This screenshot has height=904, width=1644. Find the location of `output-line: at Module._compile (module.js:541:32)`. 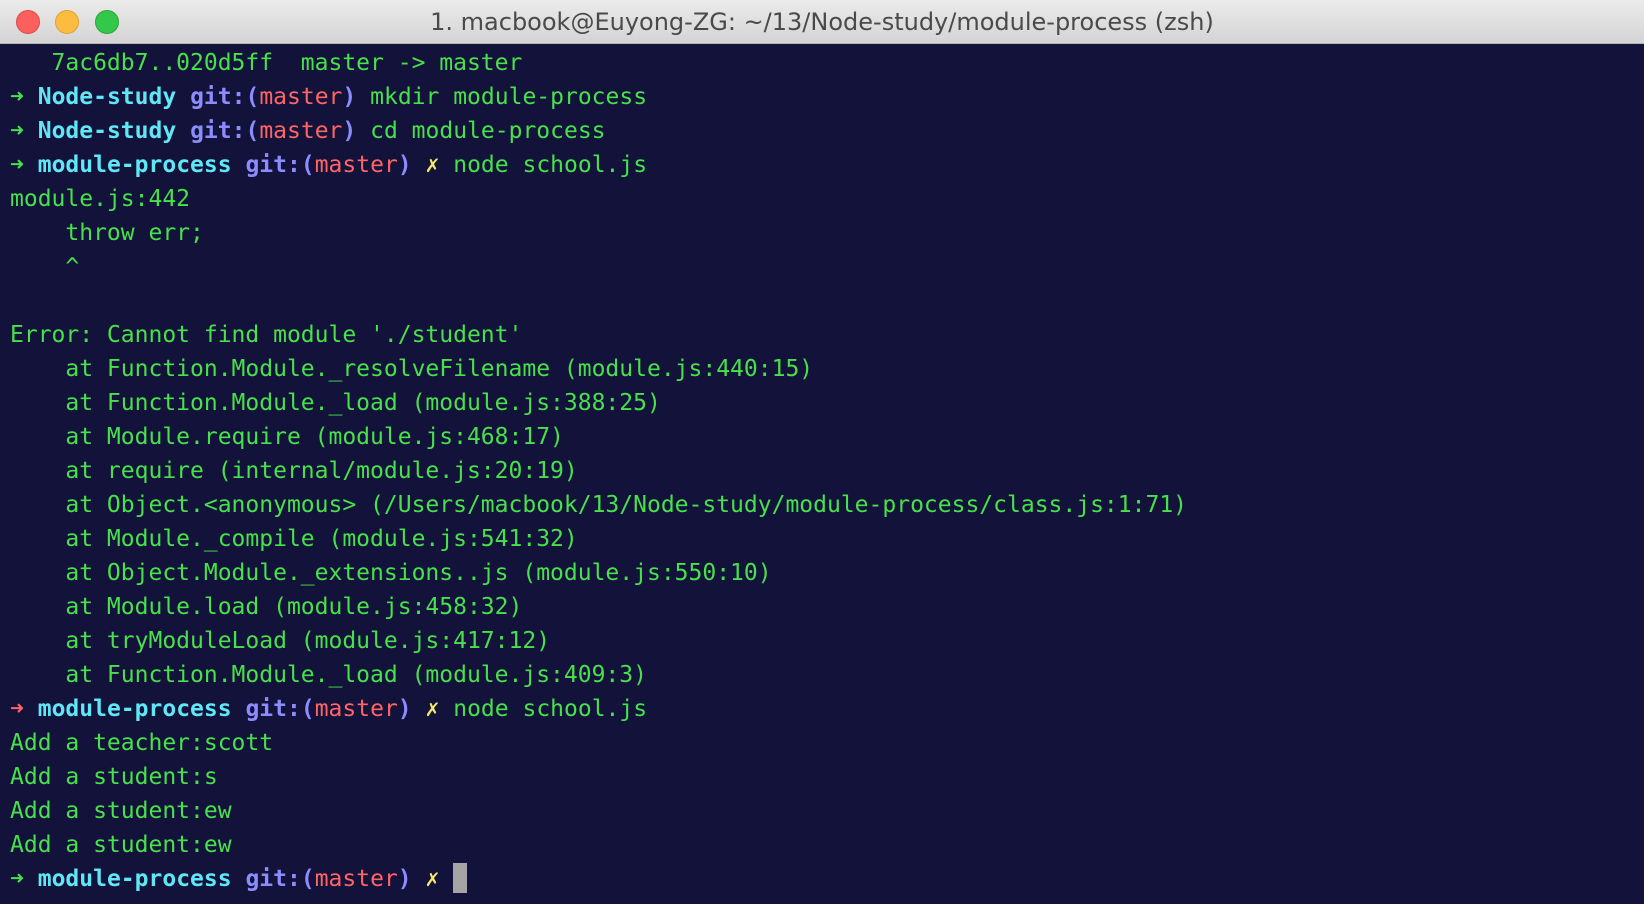

output-line: at Module._compile (module.js:541:32) is located at coordinates (294, 539).